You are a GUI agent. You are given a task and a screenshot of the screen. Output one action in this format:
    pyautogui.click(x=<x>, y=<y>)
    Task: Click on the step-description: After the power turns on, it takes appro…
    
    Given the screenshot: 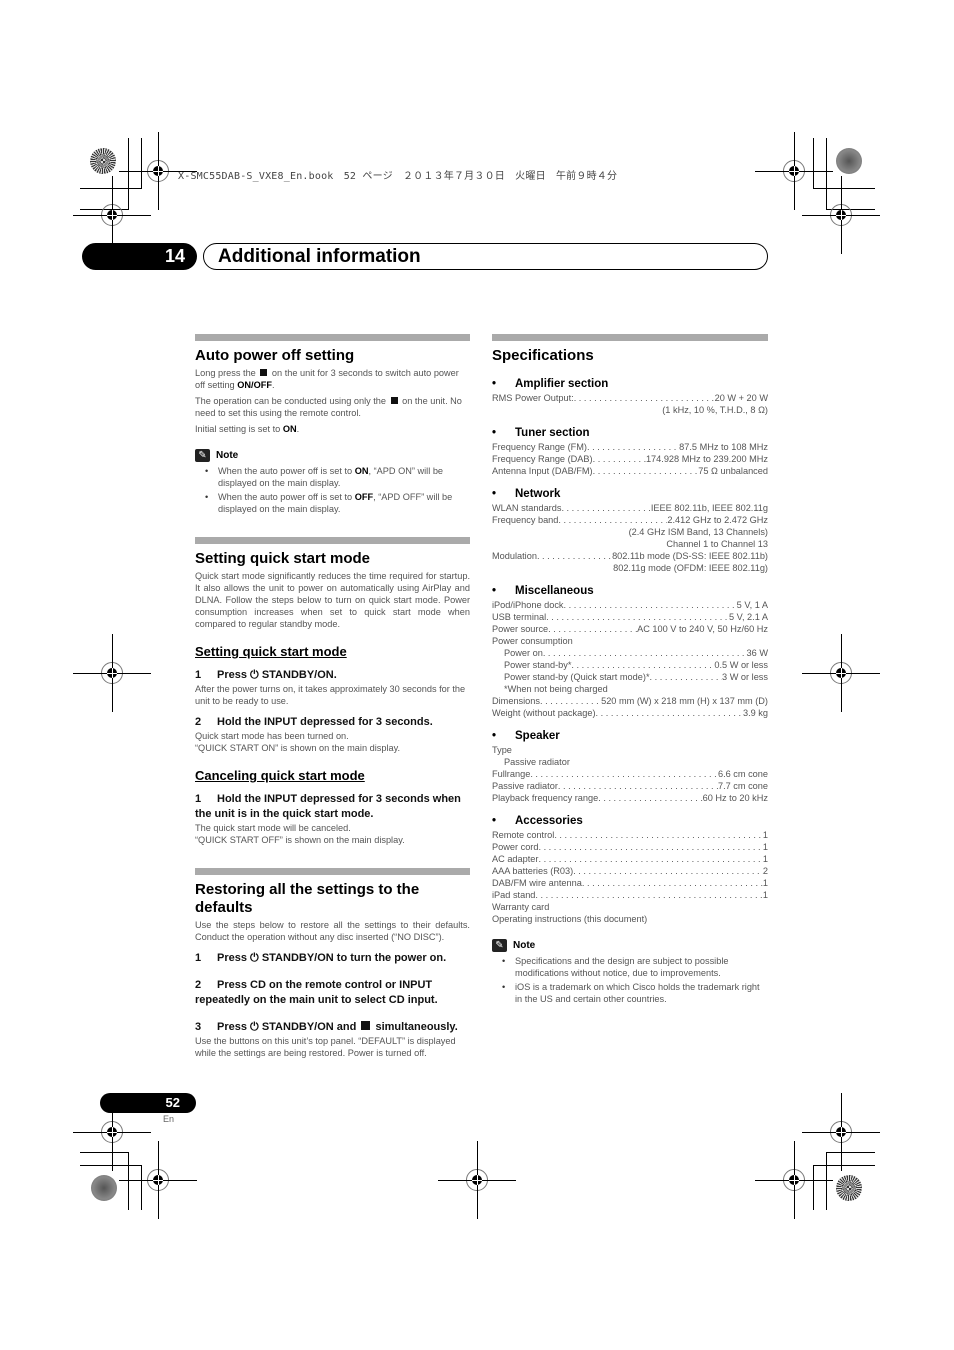 What is the action you would take?
    pyautogui.click(x=330, y=695)
    